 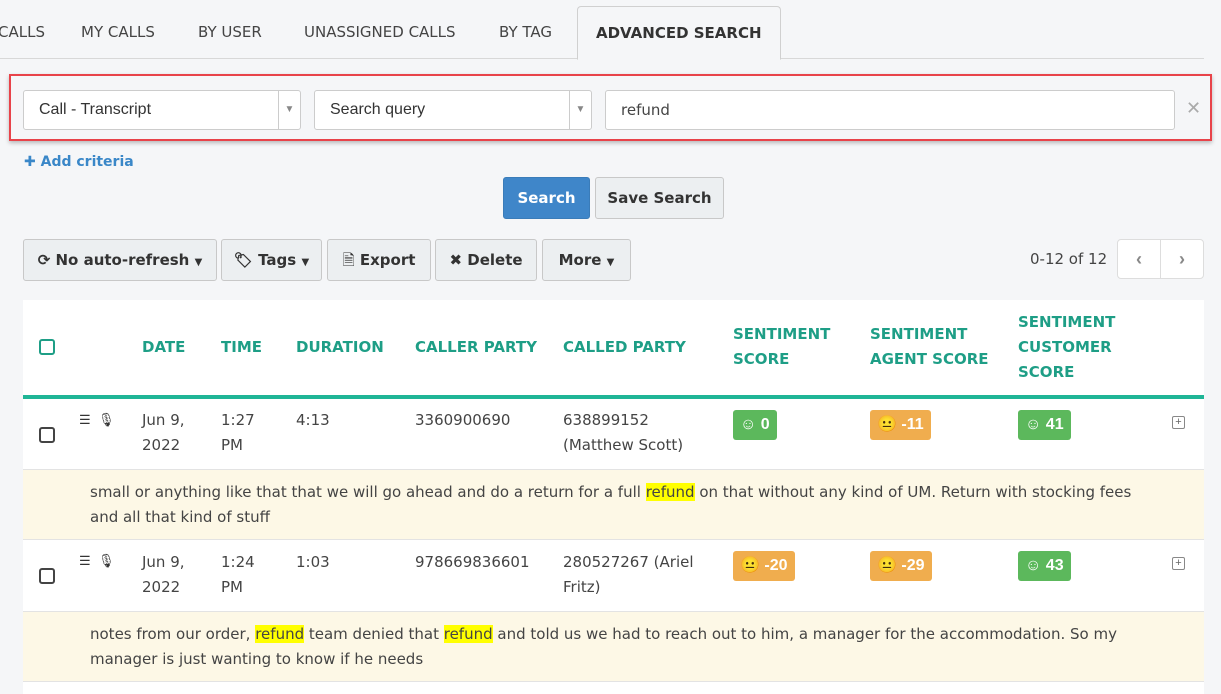 What do you see at coordinates (340, 347) in the screenshot?
I see `header-duration: DURATION` at bounding box center [340, 347].